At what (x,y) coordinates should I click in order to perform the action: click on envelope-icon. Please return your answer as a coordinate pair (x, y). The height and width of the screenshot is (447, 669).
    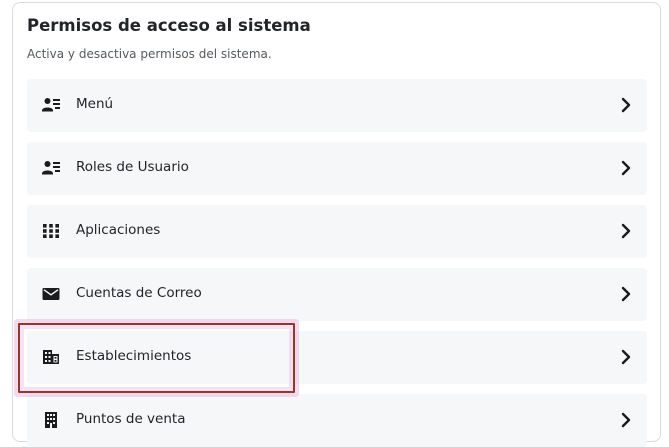
    Looking at the image, I should click on (51, 294).